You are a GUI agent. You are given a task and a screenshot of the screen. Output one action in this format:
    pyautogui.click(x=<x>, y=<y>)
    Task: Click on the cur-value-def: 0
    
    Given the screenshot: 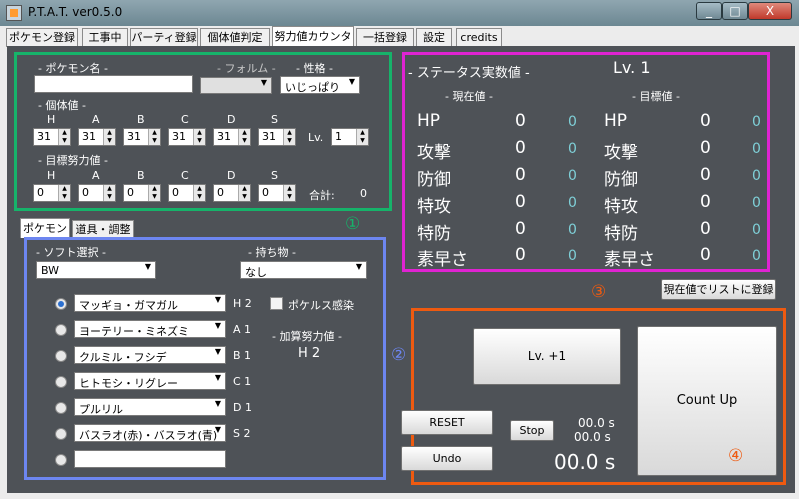 What is the action you would take?
    pyautogui.click(x=520, y=175)
    